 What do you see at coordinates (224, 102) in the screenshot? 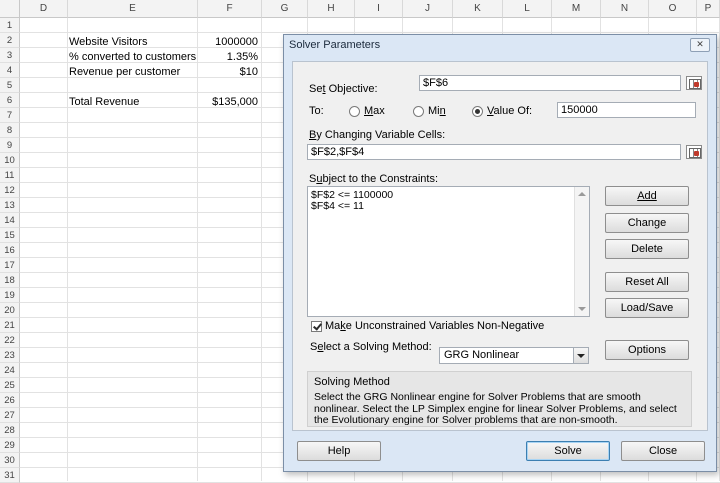
I see `cell-f6: $135,000` at bounding box center [224, 102].